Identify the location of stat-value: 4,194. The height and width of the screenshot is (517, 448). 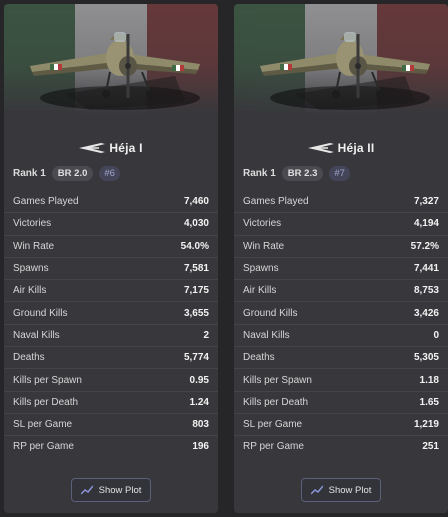
(426, 224).